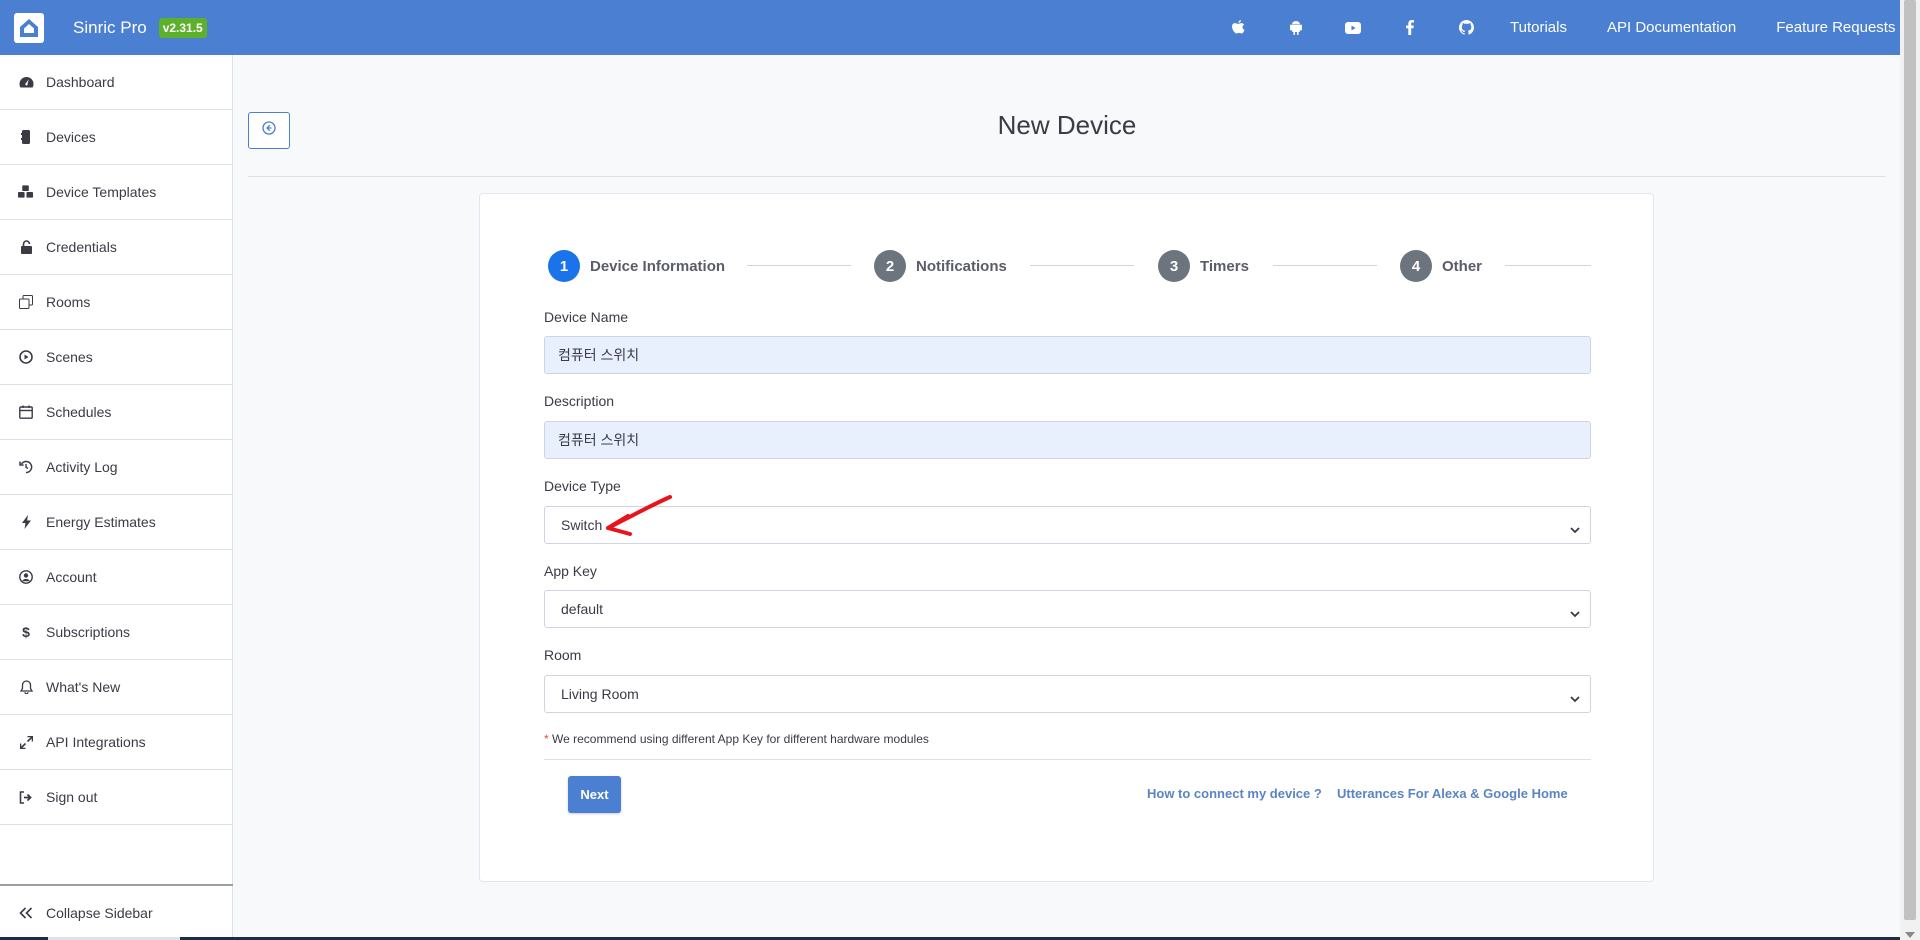 This screenshot has width=1920, height=940. Describe the element at coordinates (69, 357) in the screenshot. I see `sidebar-item-label: Scenes` at that location.